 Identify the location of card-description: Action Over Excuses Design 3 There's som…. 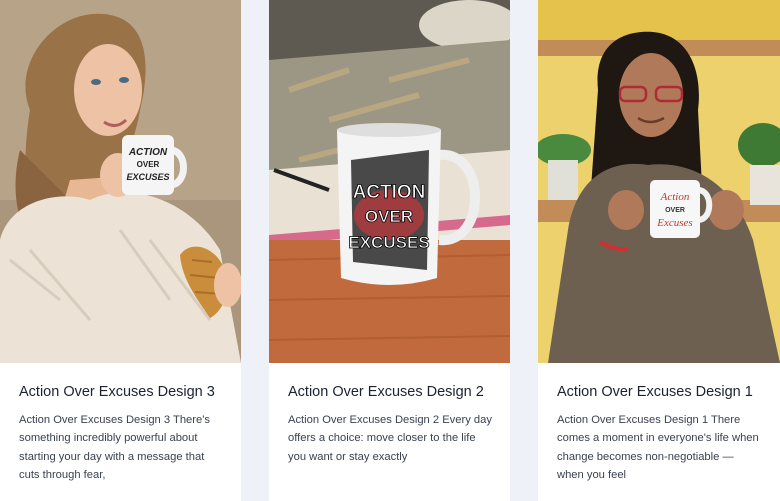
(114, 448).